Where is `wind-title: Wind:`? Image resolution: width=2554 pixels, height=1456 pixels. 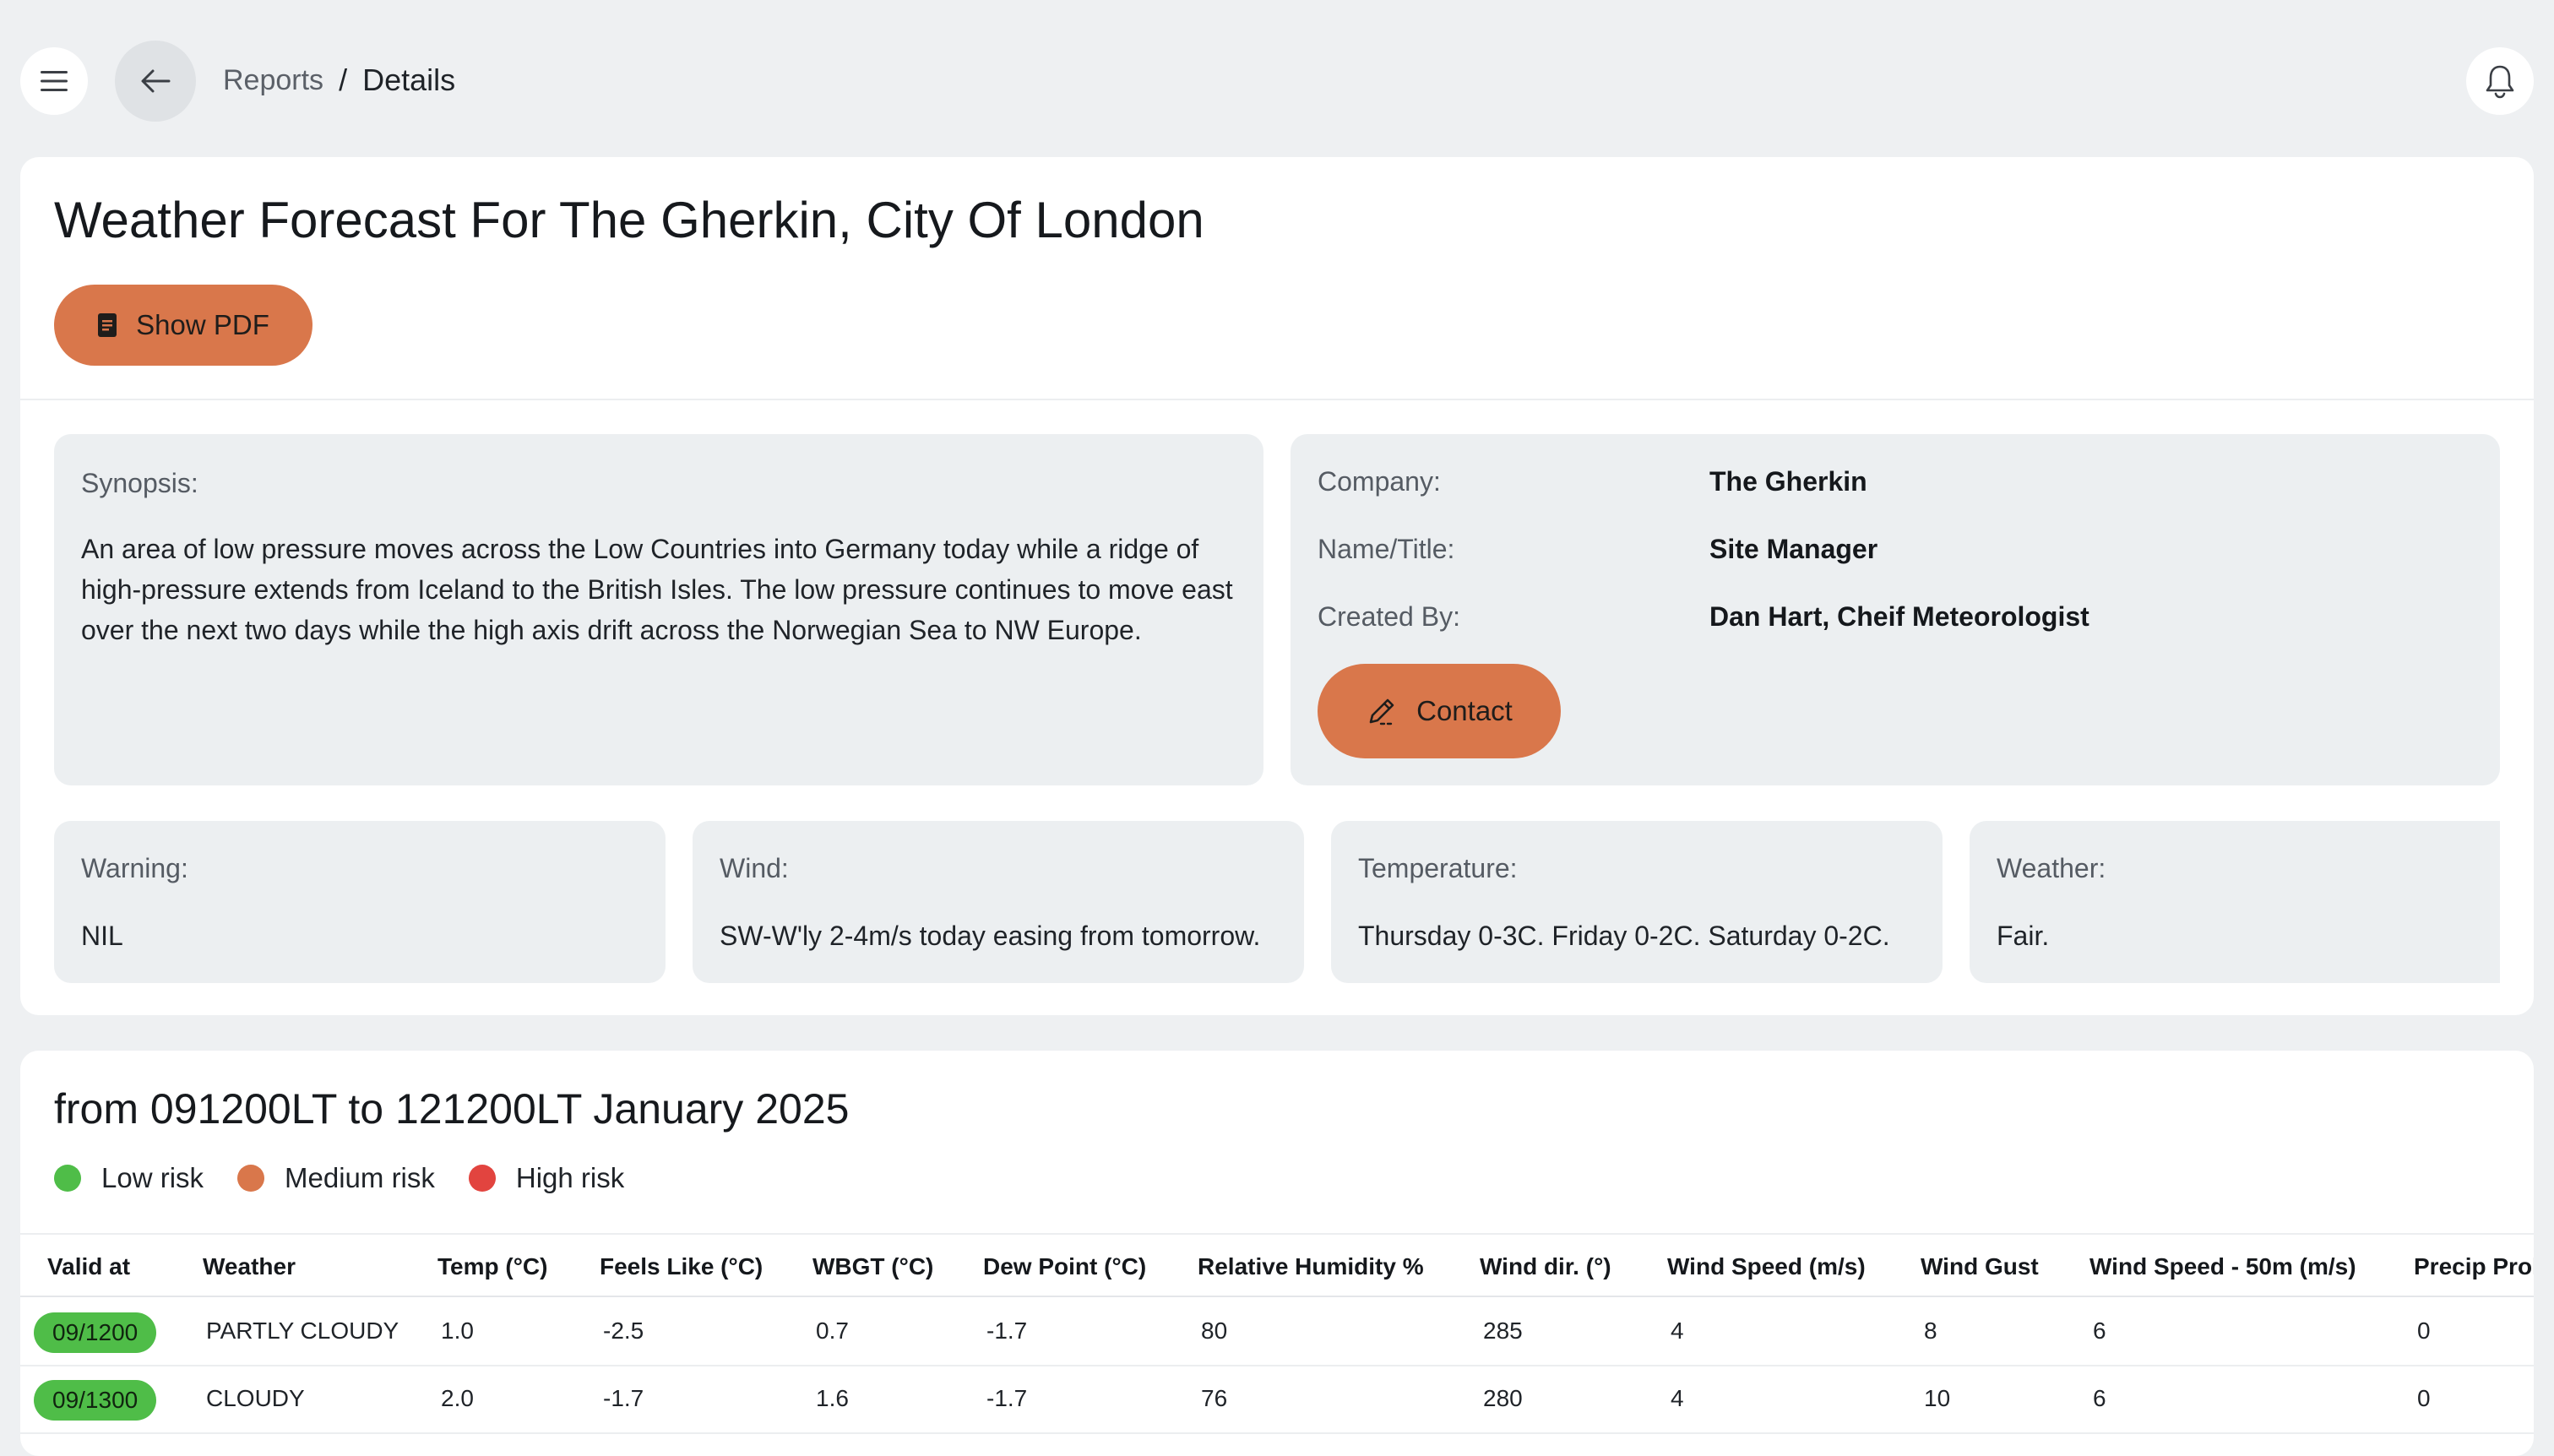
wind-title: Wind: is located at coordinates (754, 868).